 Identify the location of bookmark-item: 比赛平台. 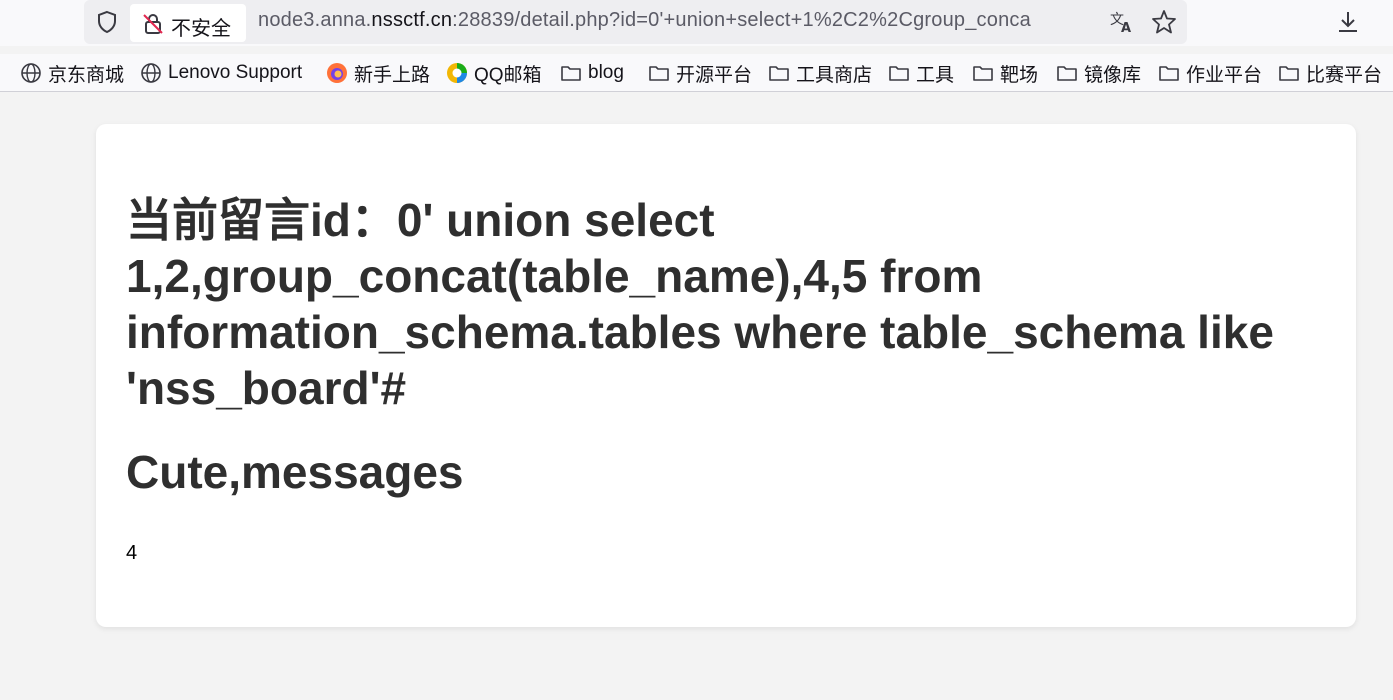
(1330, 73).